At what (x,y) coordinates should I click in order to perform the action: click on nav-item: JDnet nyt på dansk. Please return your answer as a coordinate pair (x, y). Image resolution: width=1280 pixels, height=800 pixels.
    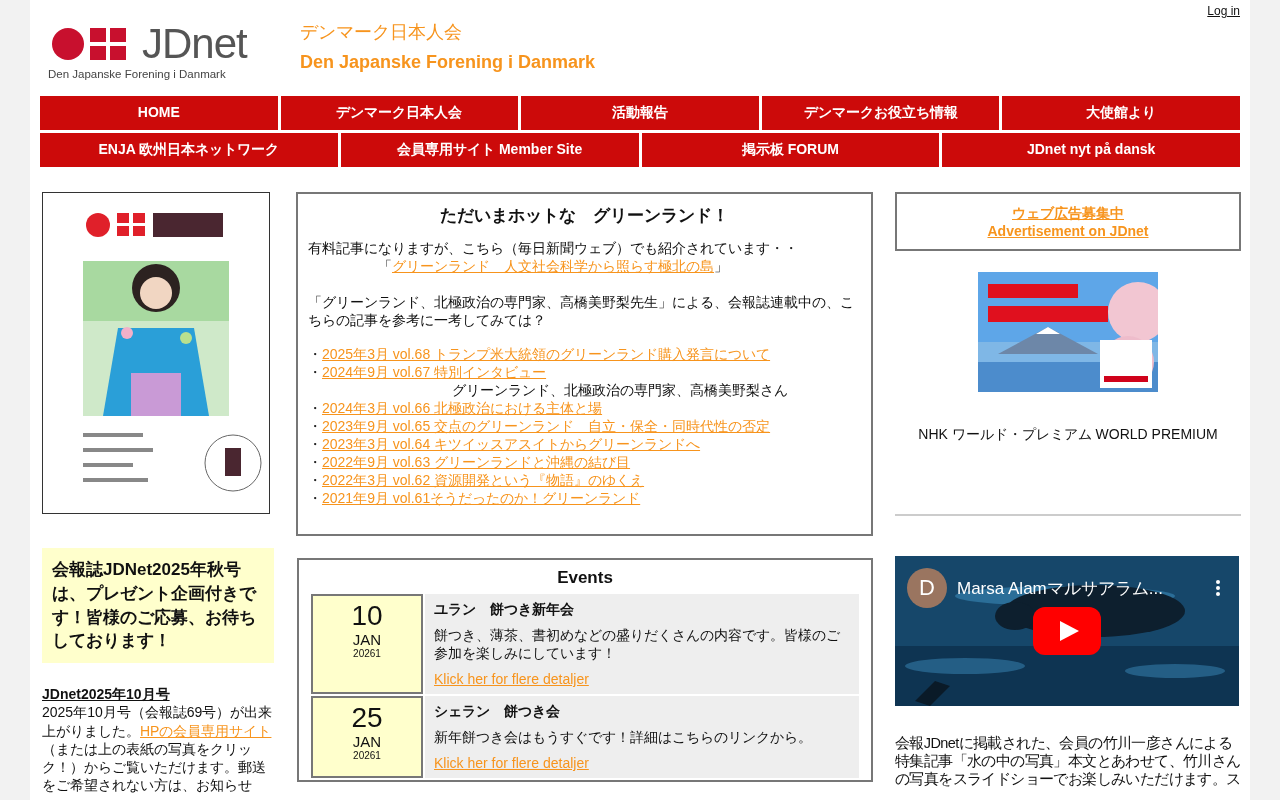
    Looking at the image, I should click on (1091, 150).